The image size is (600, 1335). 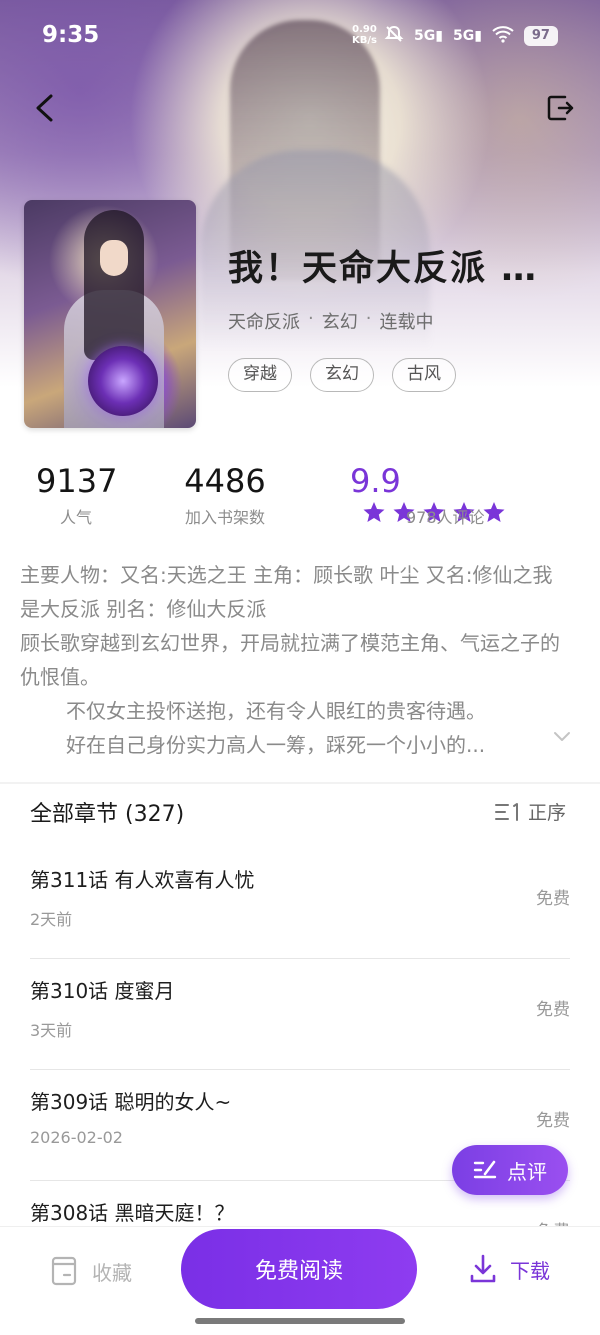 What do you see at coordinates (463, 36) in the screenshot?
I see `signal-label-2: 5G` at bounding box center [463, 36].